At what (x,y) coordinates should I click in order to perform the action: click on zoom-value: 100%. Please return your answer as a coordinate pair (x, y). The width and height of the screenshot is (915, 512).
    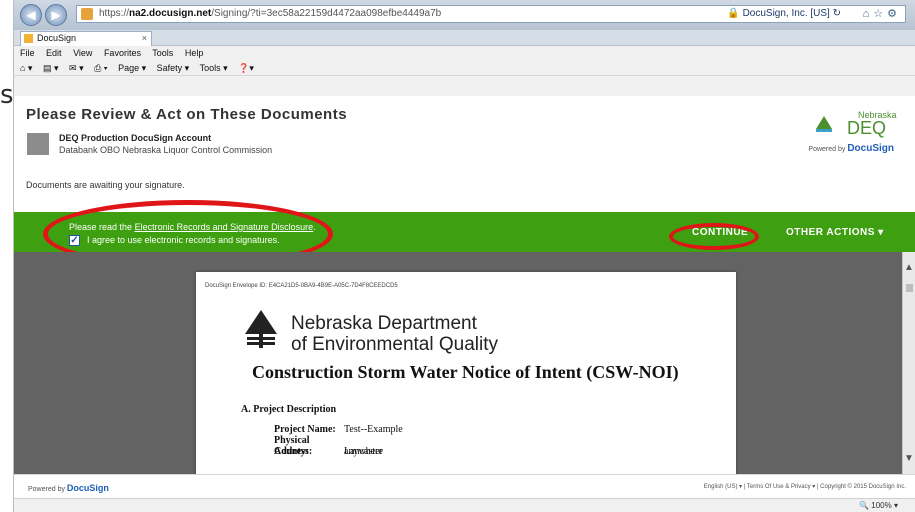
    Looking at the image, I should click on (881, 505).